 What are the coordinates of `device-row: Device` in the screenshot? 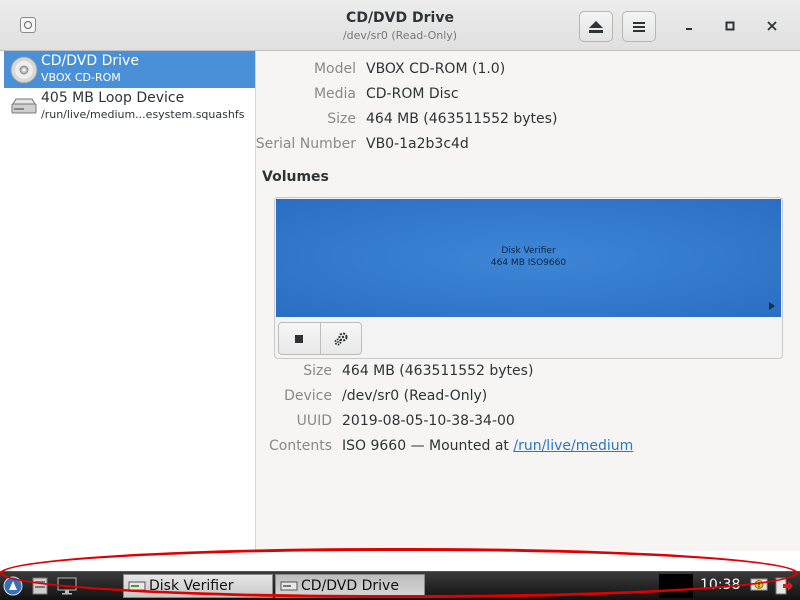 It's located at (294, 397).